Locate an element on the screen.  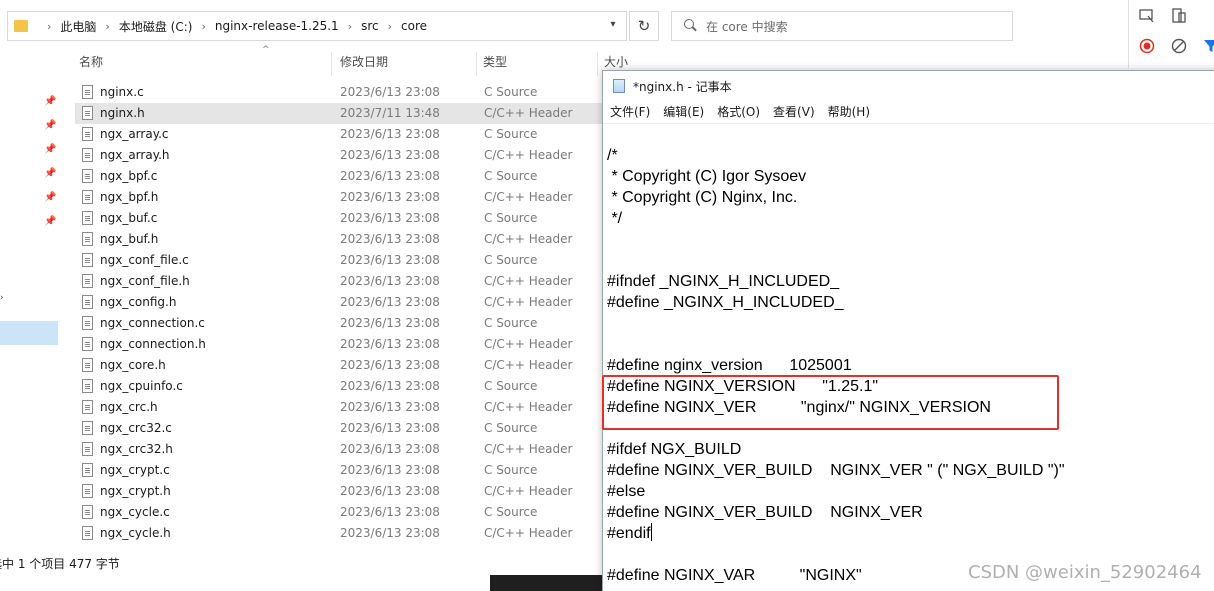
file-row: ngx_crc32.c 2023/6/13 23:08 C Source is located at coordinates (340, 428).